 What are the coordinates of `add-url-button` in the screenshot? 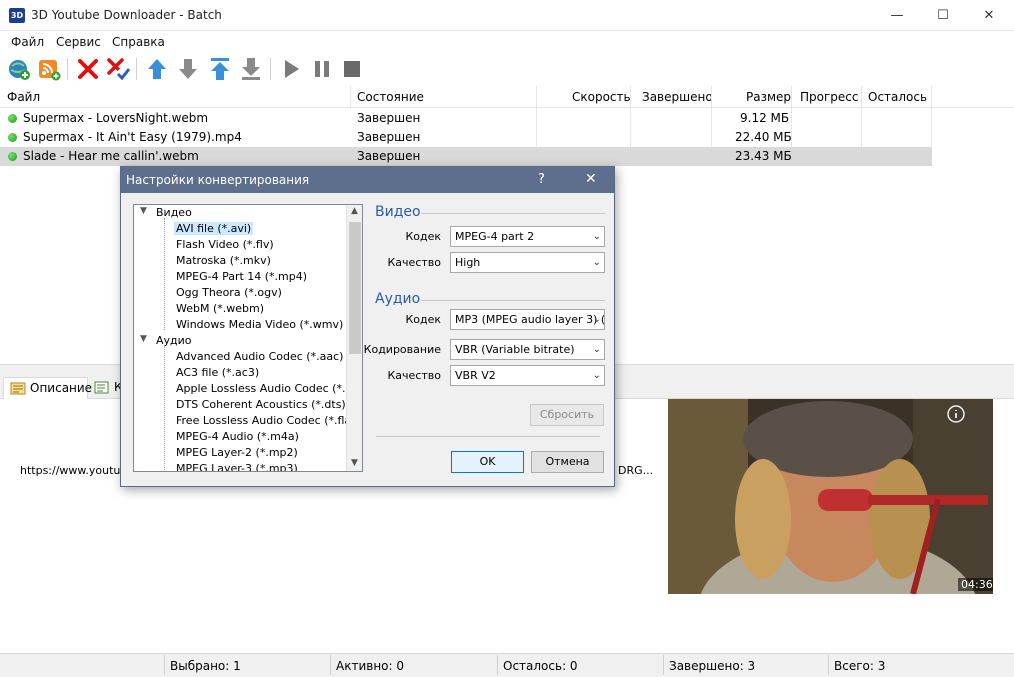 It's located at (19, 69).